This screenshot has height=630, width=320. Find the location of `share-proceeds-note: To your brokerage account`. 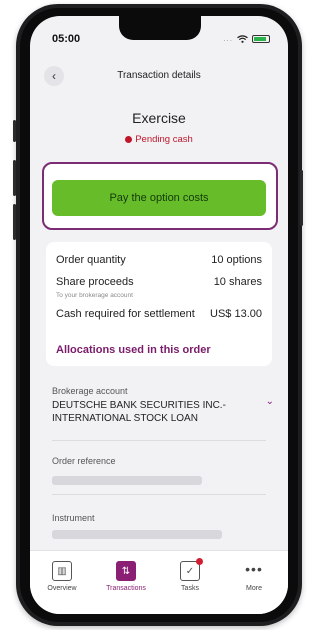

share-proceeds-note: To your brokerage account is located at coordinates (94, 295).